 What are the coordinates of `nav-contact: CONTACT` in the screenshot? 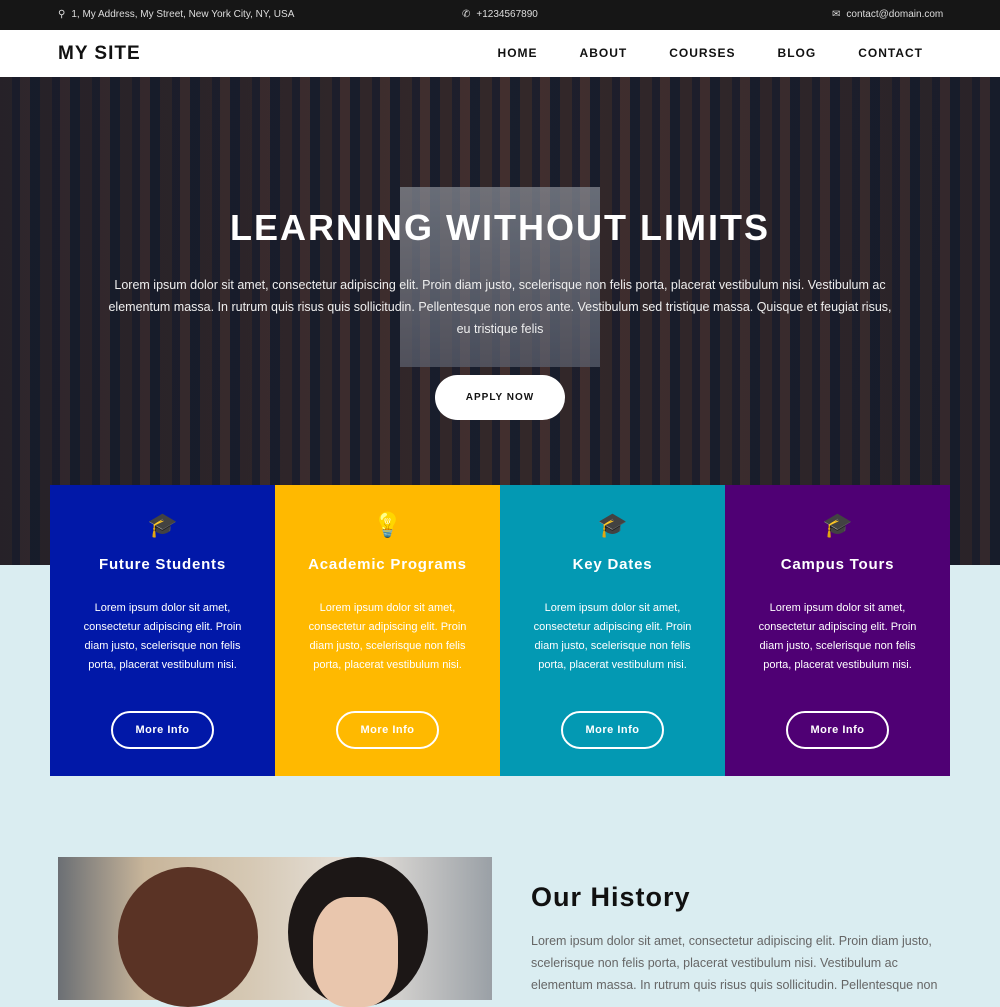 It's located at (890, 53).